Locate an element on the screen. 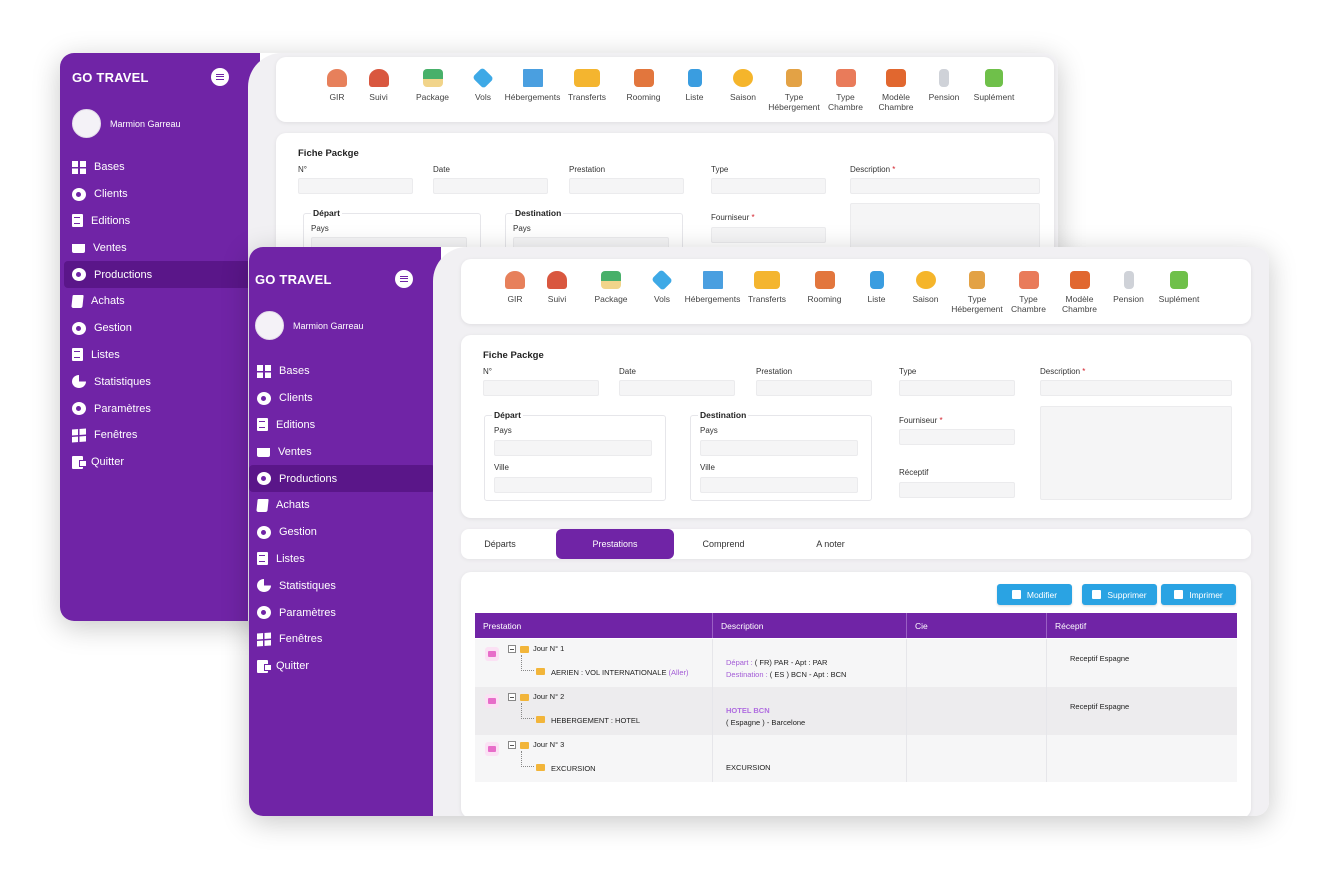 This screenshot has height=874, width=1320. print-button: Imprimer is located at coordinates (1198, 594).